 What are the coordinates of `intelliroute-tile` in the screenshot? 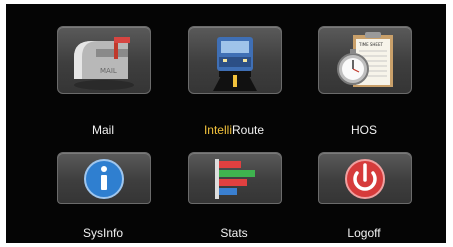 It's located at (235, 60).